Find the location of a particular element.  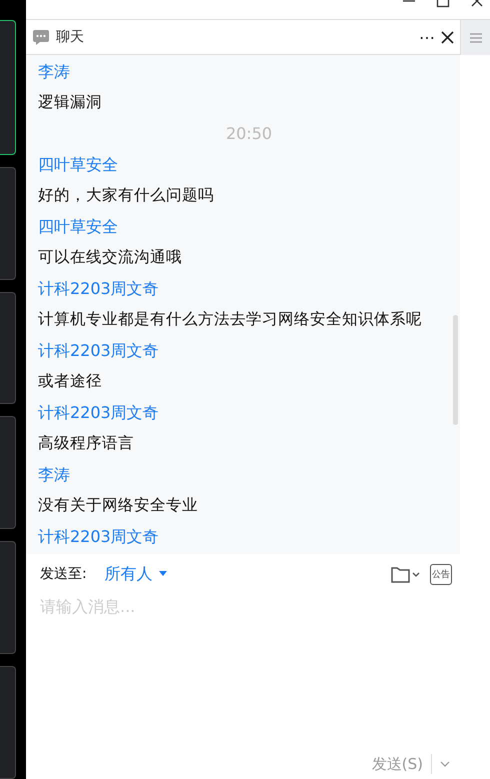

more-button: ⋯ is located at coordinates (427, 37).